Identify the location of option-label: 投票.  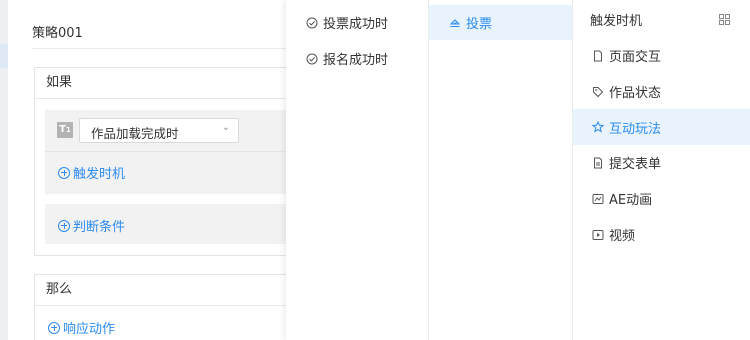
(479, 24).